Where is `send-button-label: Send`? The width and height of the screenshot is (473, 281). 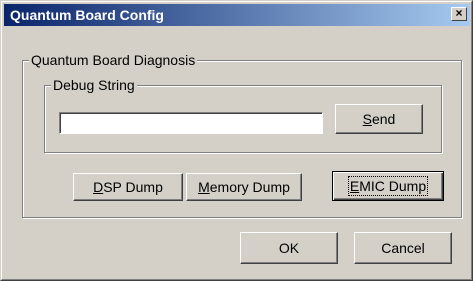 send-button-label: Send is located at coordinates (379, 119).